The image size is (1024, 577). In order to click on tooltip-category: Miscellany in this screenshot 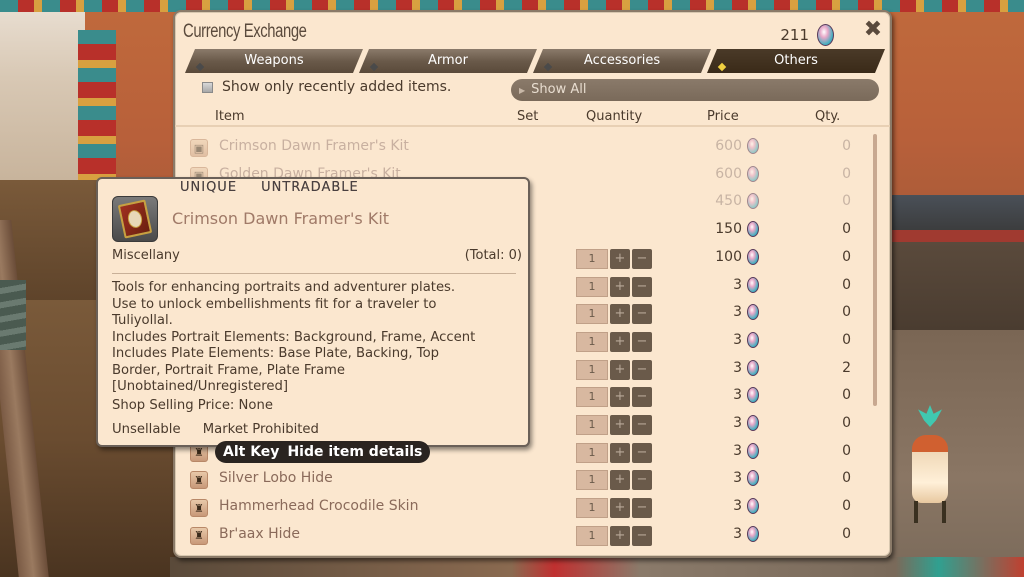, I will do `click(146, 255)`.